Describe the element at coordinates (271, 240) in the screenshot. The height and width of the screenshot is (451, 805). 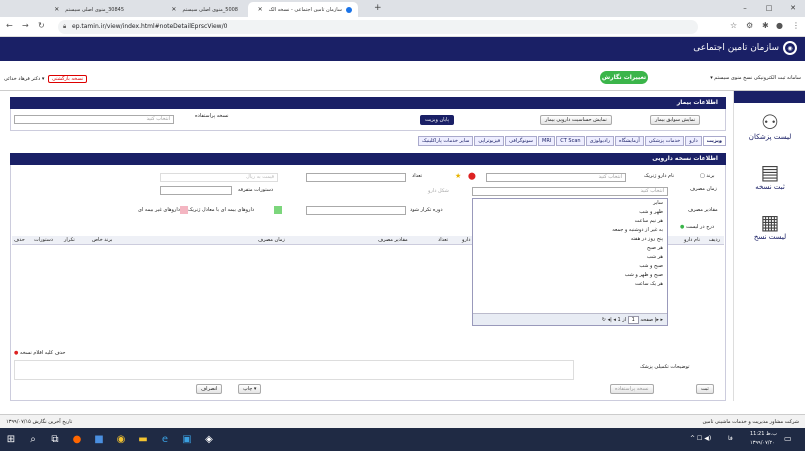
I see `col-time: زمان مصرف` at that location.